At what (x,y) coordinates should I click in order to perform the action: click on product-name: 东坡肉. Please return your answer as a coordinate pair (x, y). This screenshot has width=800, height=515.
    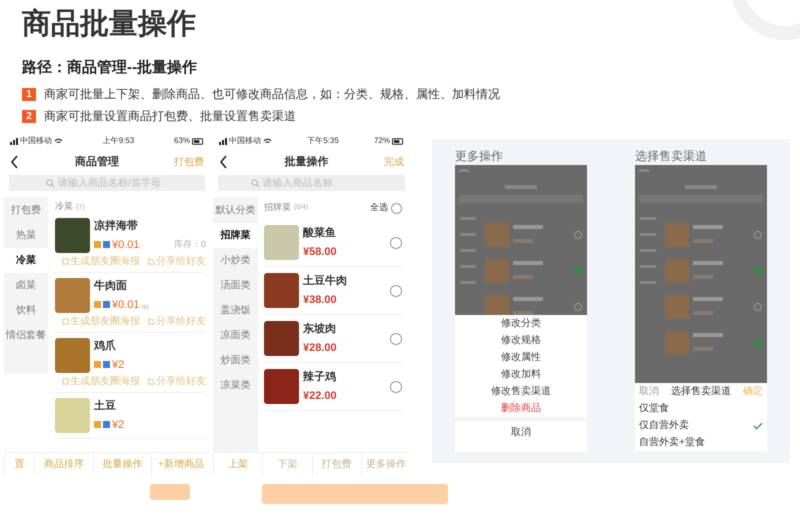
    Looking at the image, I should click on (320, 329).